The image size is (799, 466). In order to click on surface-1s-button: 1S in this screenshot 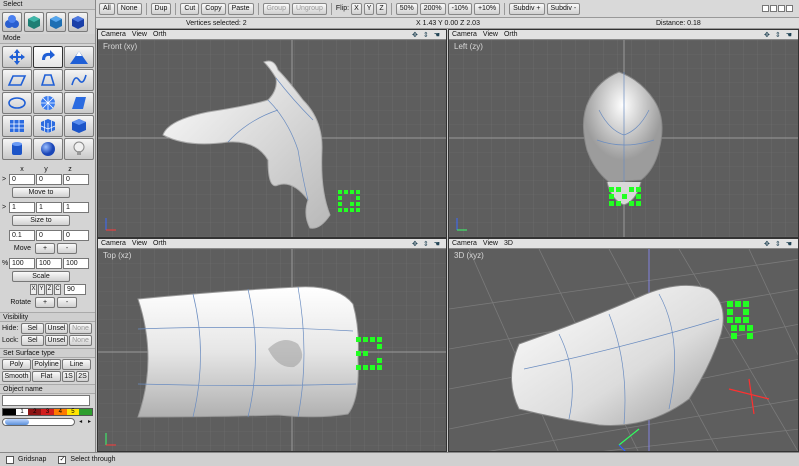, I will do `click(68, 376)`.